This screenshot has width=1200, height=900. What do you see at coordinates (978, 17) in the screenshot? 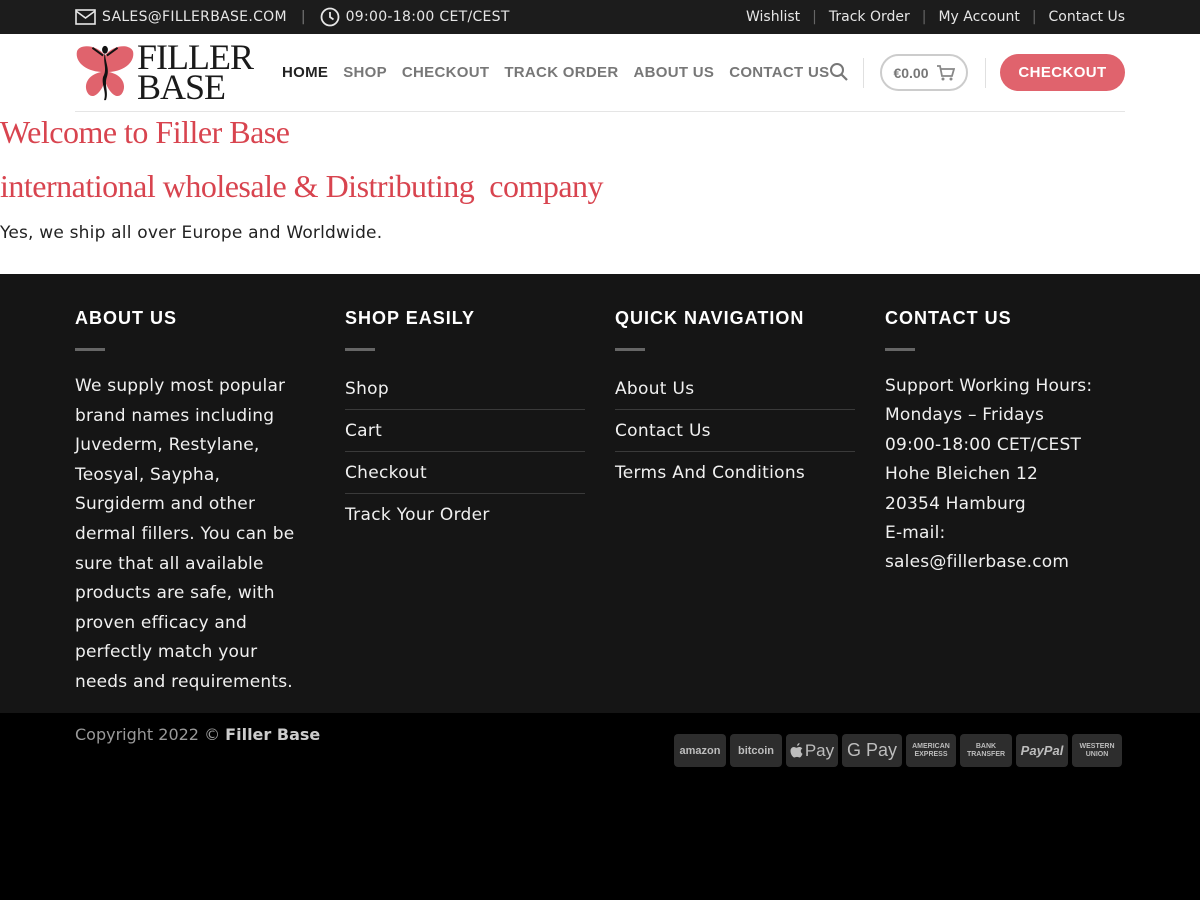
I see `my-account-link: My Account` at bounding box center [978, 17].